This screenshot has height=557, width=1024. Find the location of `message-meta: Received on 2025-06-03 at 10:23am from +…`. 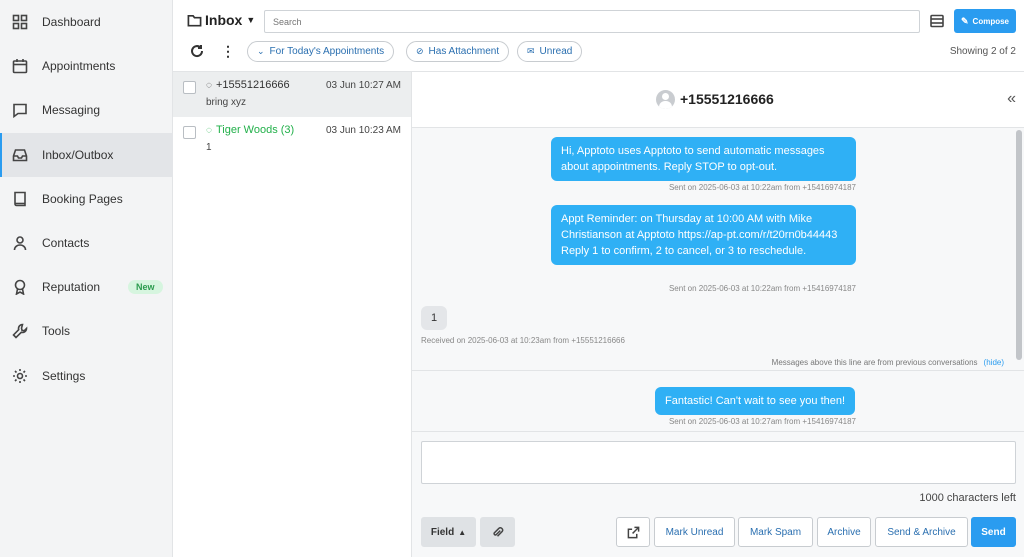

message-meta: Received on 2025-06-03 at 10:23am from +… is located at coordinates (523, 340).